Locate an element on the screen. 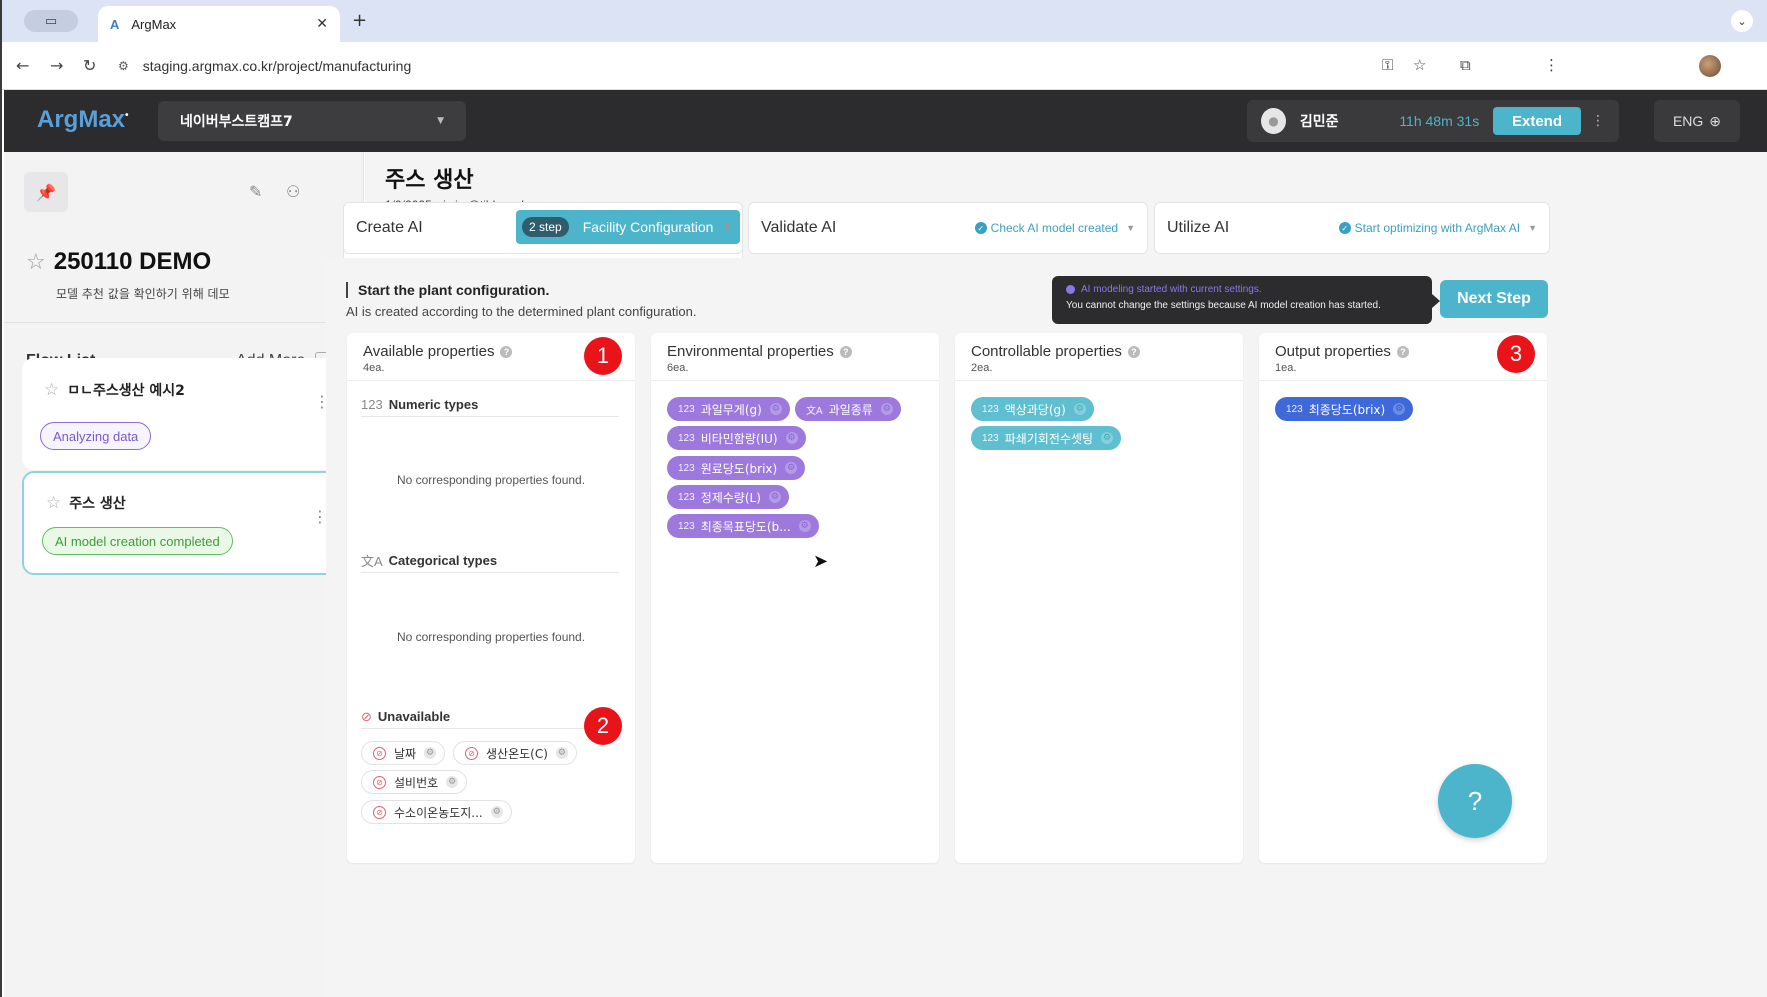  forward-icon: → is located at coordinates (56, 65).